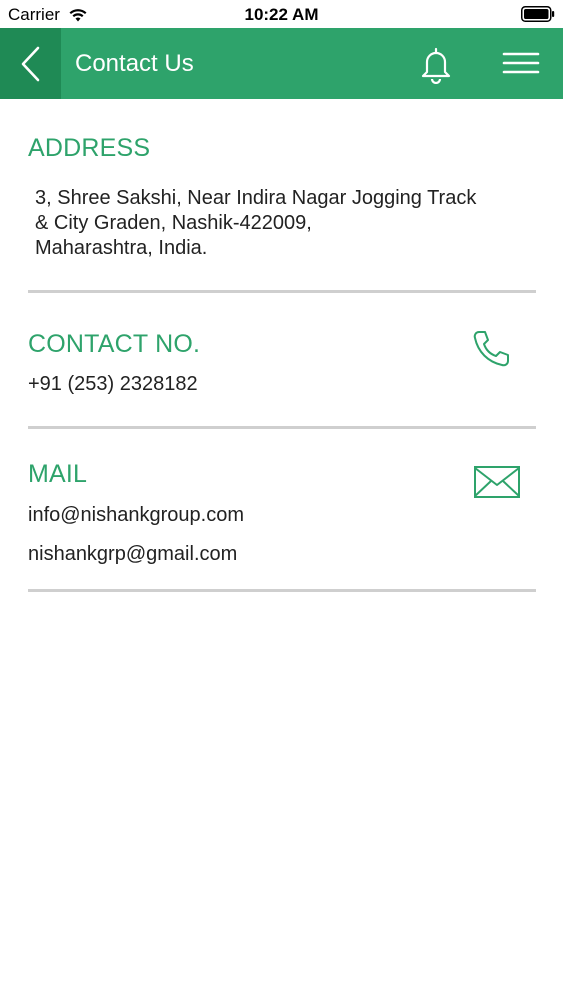  Describe the element at coordinates (136, 515) in the screenshot. I see `email-link: info@nishankgroup.com` at that location.